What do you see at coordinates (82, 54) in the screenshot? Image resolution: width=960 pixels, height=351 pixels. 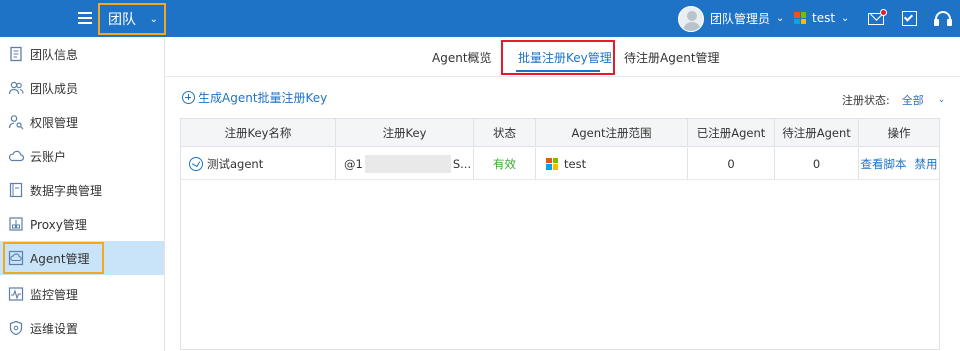 I see `sidebar-item-team-info: 团队信息` at bounding box center [82, 54].